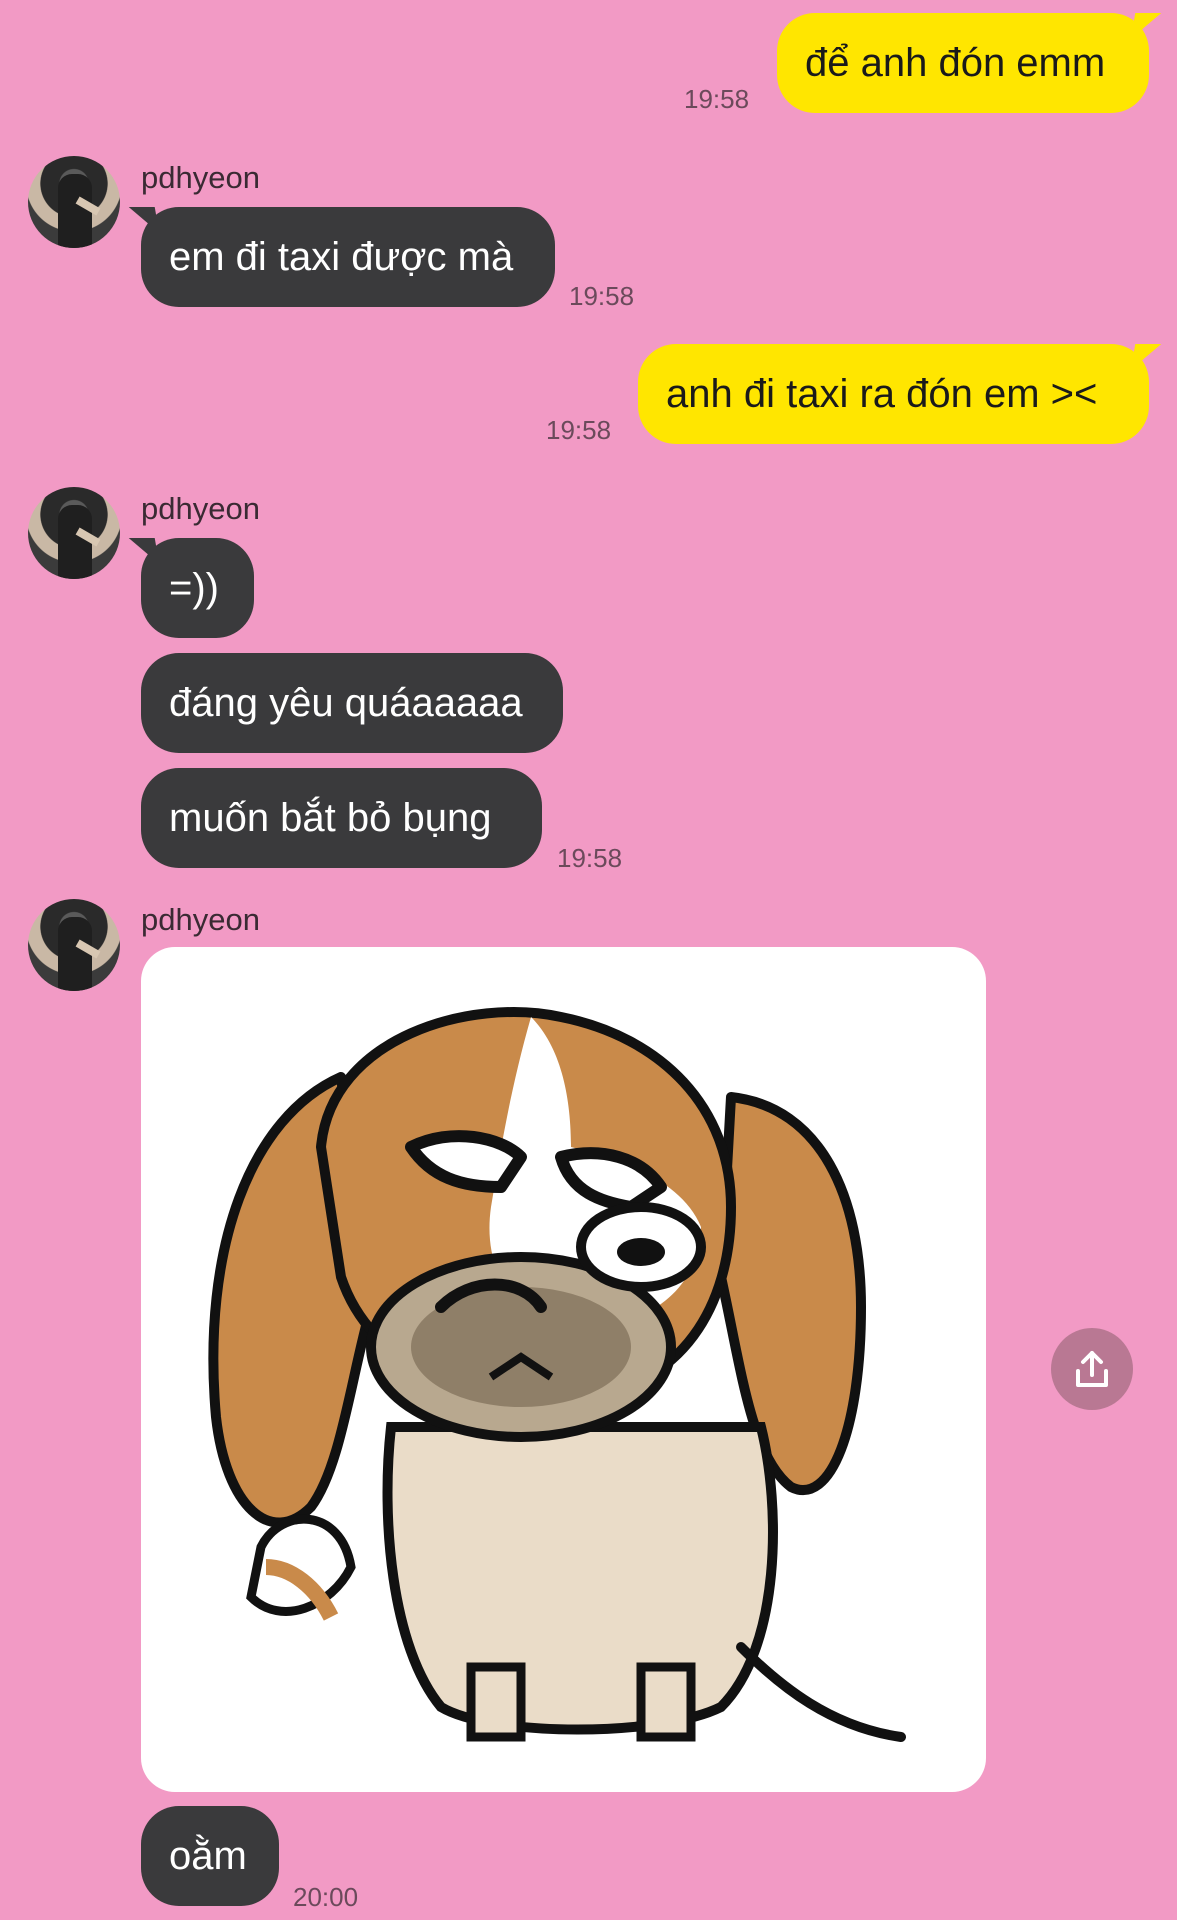 This screenshot has height=1920, width=1177. Describe the element at coordinates (348, 257) in the screenshot. I see `incoming-message-bubble: em đi taxi được mà` at that location.